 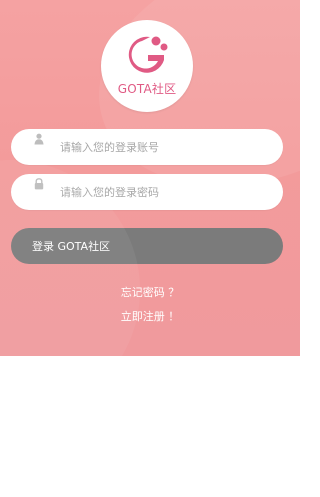 What do you see at coordinates (147, 89) in the screenshot?
I see `brand-name: GOTA社区` at bounding box center [147, 89].